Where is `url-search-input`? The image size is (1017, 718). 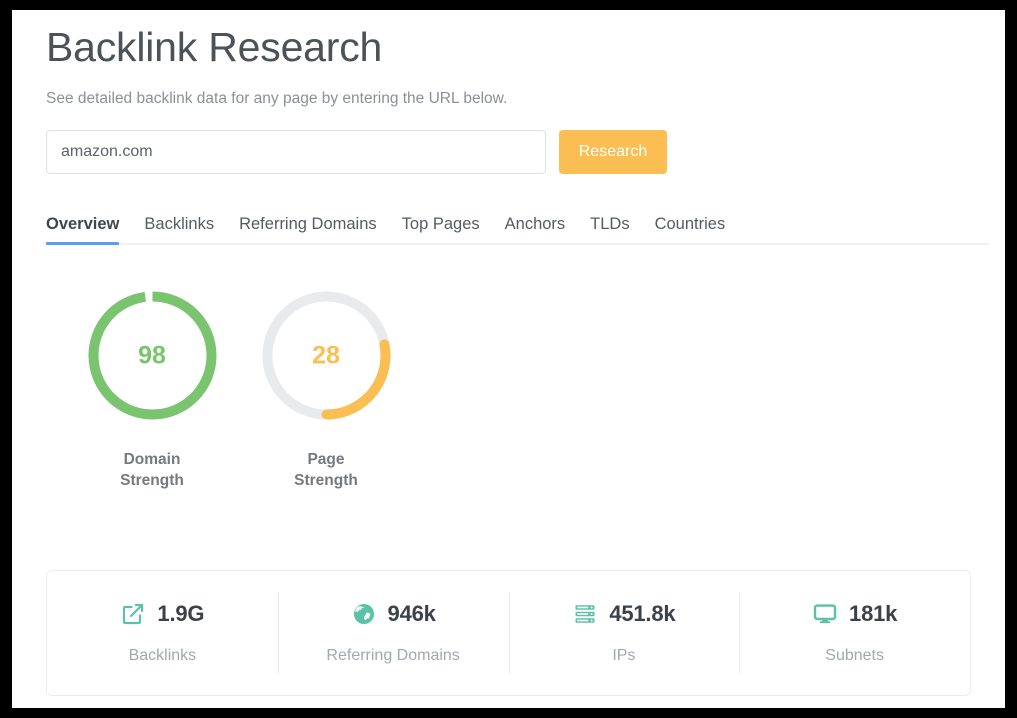
url-search-input is located at coordinates (296, 152).